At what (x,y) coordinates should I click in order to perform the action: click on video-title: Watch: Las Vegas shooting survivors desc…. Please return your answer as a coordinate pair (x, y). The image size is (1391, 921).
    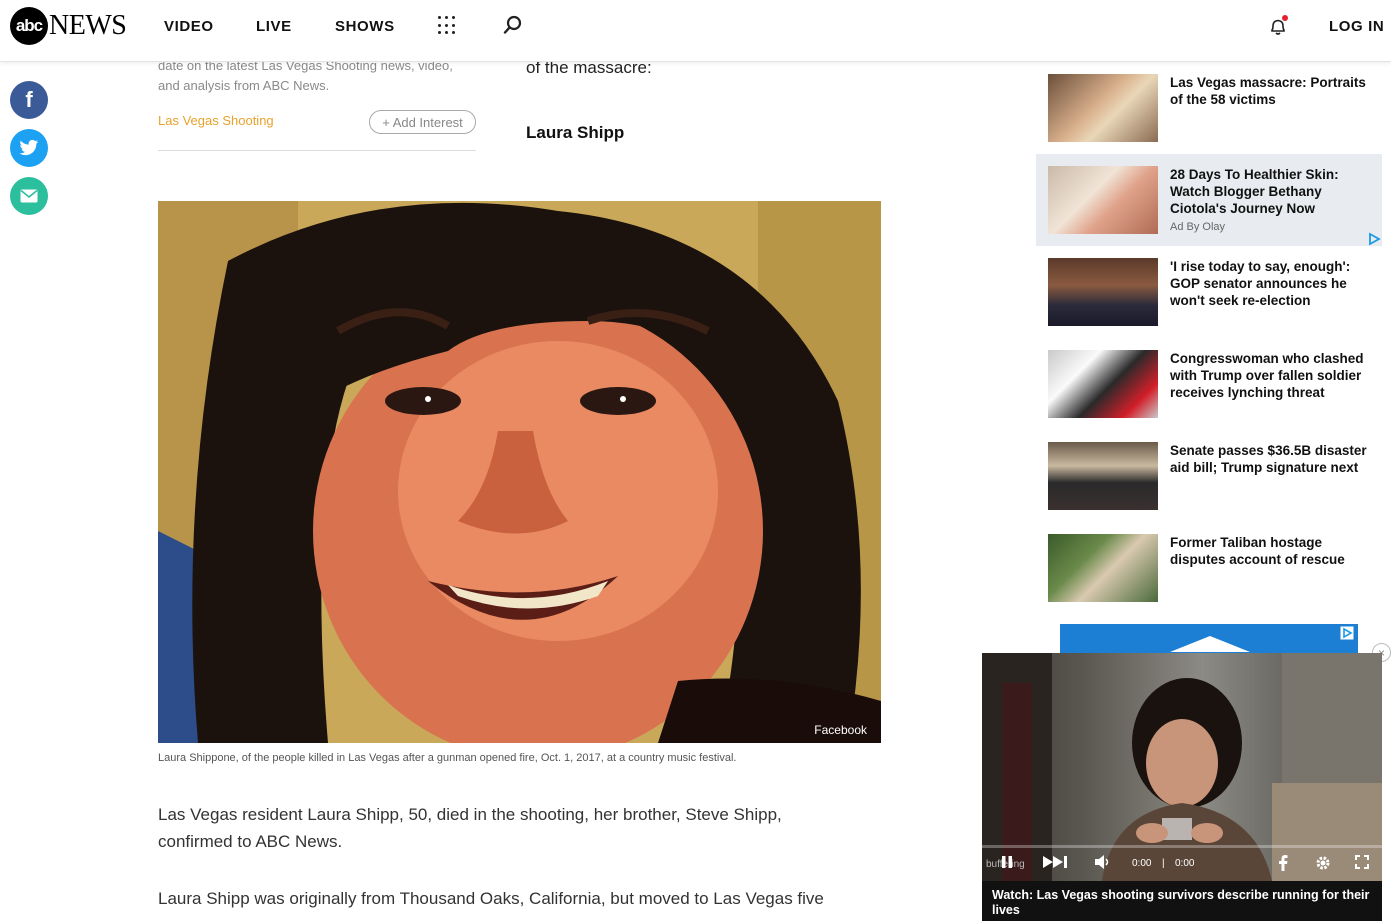
    Looking at the image, I should click on (1182, 903).